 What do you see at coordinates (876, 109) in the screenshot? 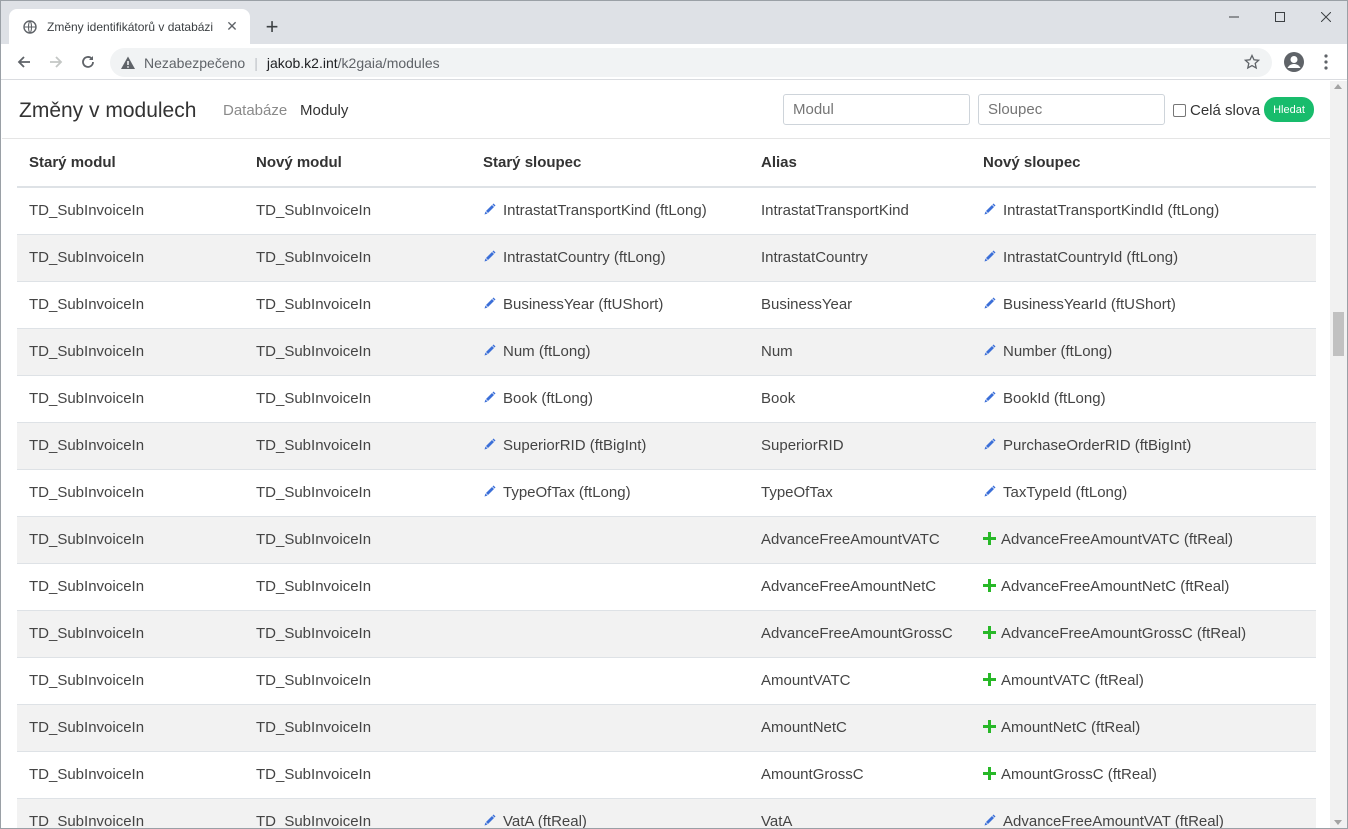
I see `module-search-input` at bounding box center [876, 109].